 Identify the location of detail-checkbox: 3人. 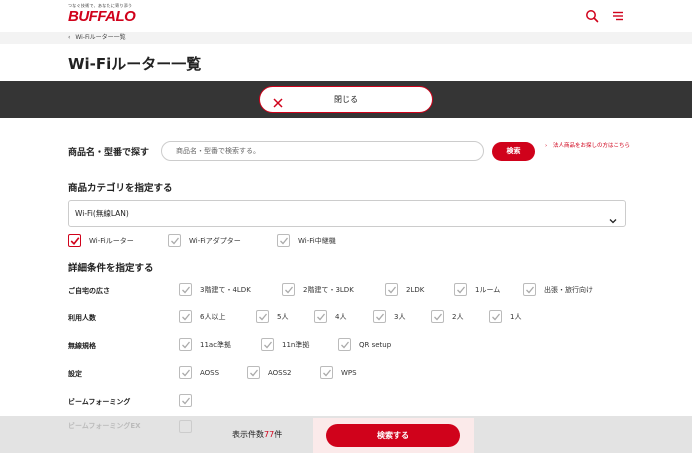
(389, 316).